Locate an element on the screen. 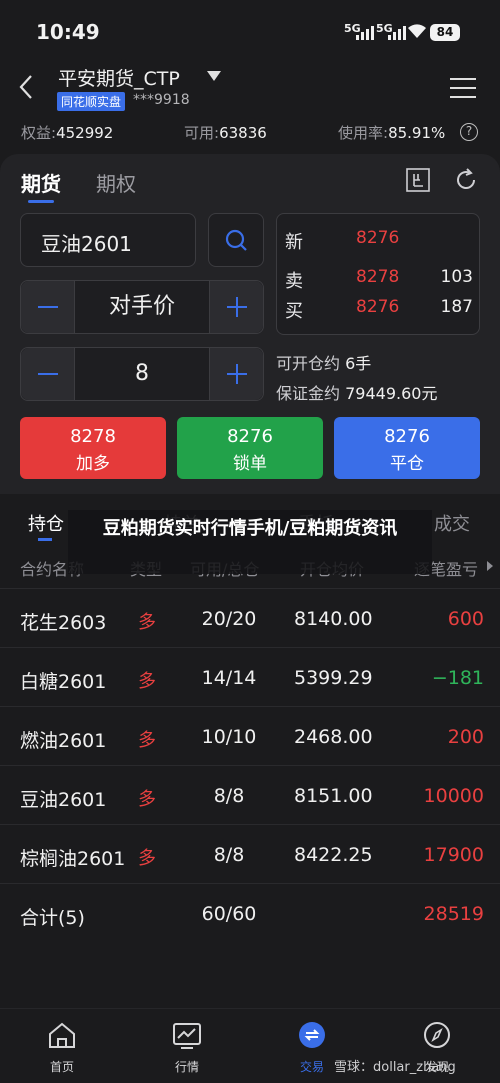 This screenshot has width=500, height=1083. openable-label: 可开仓约 is located at coordinates (308, 363).